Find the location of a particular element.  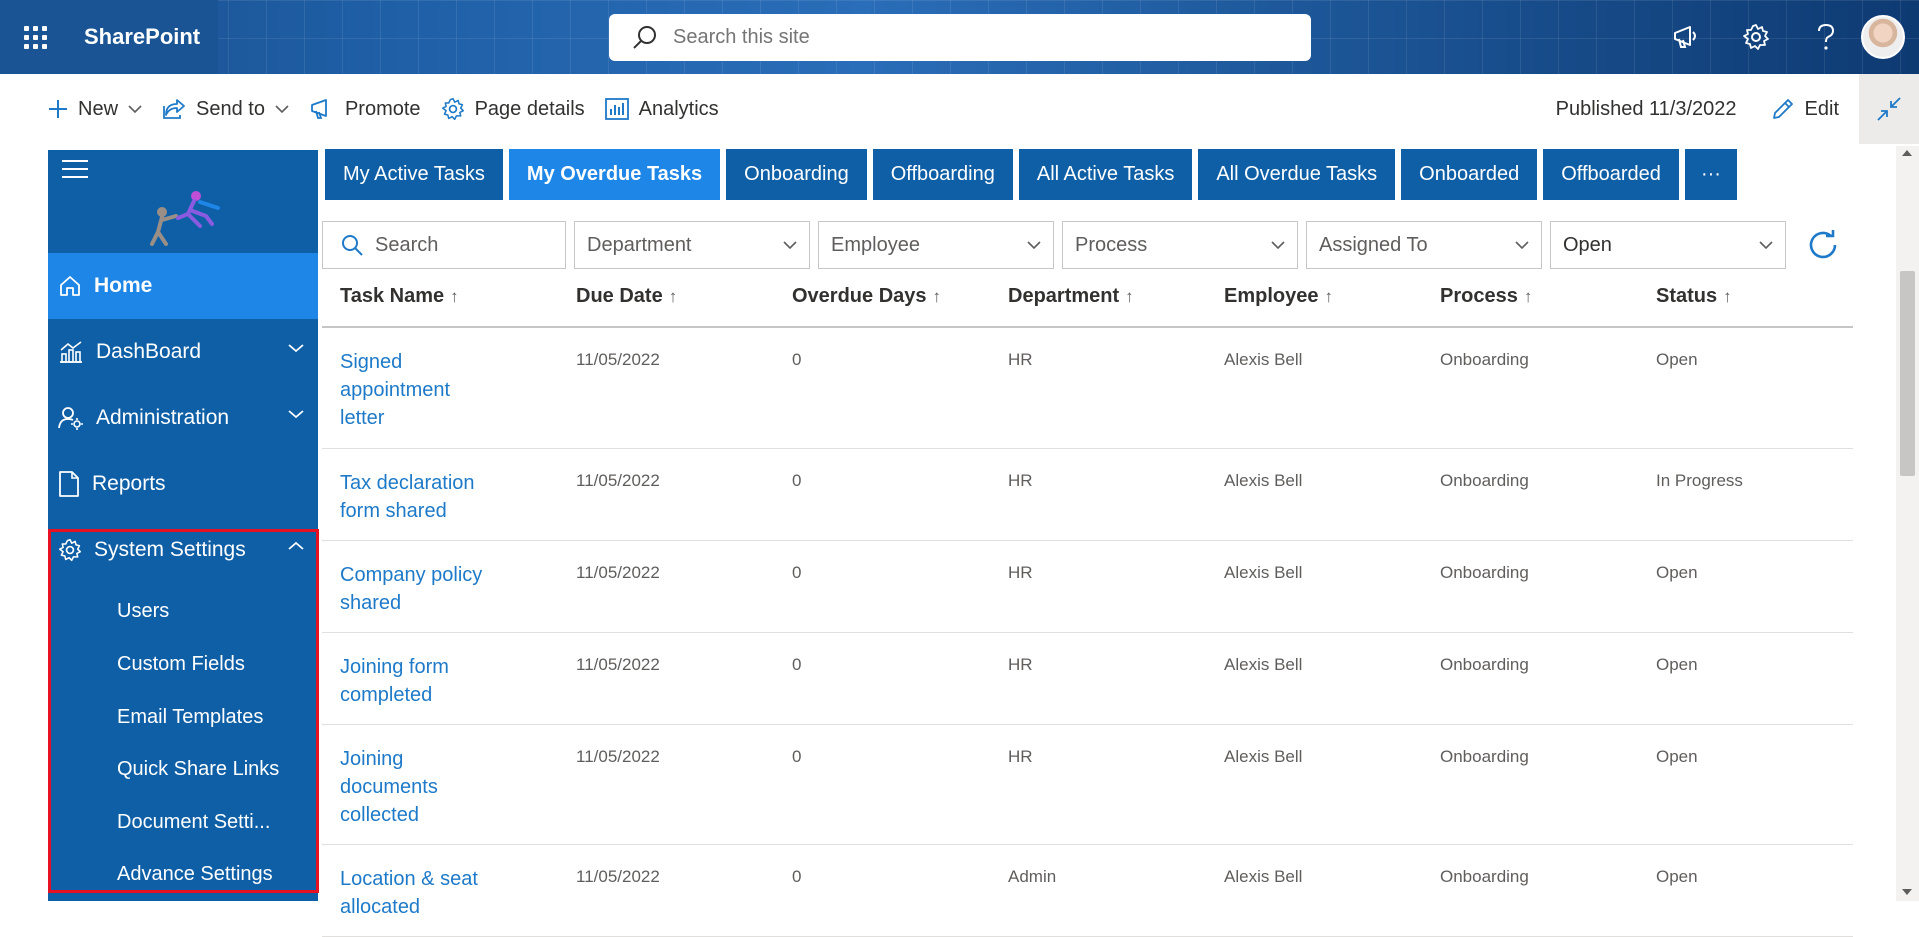

assigned-to-dropdown: Assigned To is located at coordinates (1424, 245).